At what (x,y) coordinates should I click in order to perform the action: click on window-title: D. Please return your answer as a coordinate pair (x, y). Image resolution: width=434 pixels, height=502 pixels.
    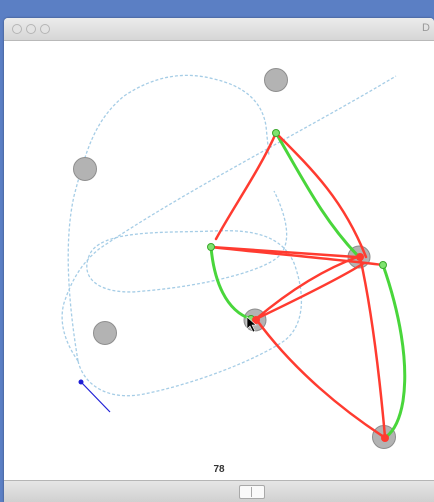
    Looking at the image, I should click on (426, 28).